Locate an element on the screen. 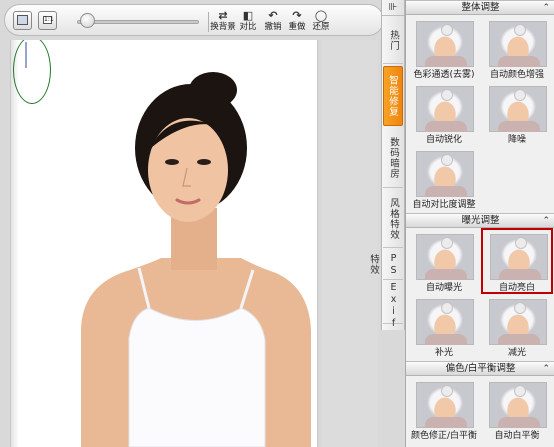 The width and height of the screenshot is (554, 447). tab-smart-repair: 智能修复 is located at coordinates (393, 96).